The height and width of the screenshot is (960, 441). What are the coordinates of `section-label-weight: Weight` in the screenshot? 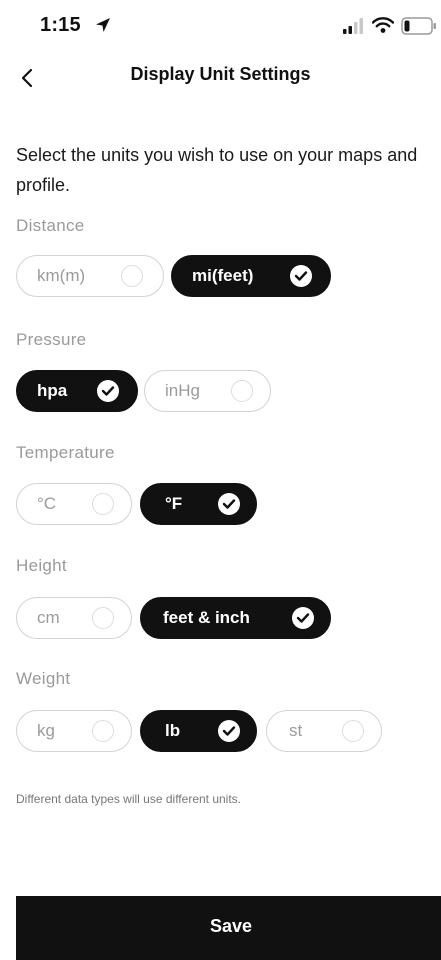 It's located at (43, 678).